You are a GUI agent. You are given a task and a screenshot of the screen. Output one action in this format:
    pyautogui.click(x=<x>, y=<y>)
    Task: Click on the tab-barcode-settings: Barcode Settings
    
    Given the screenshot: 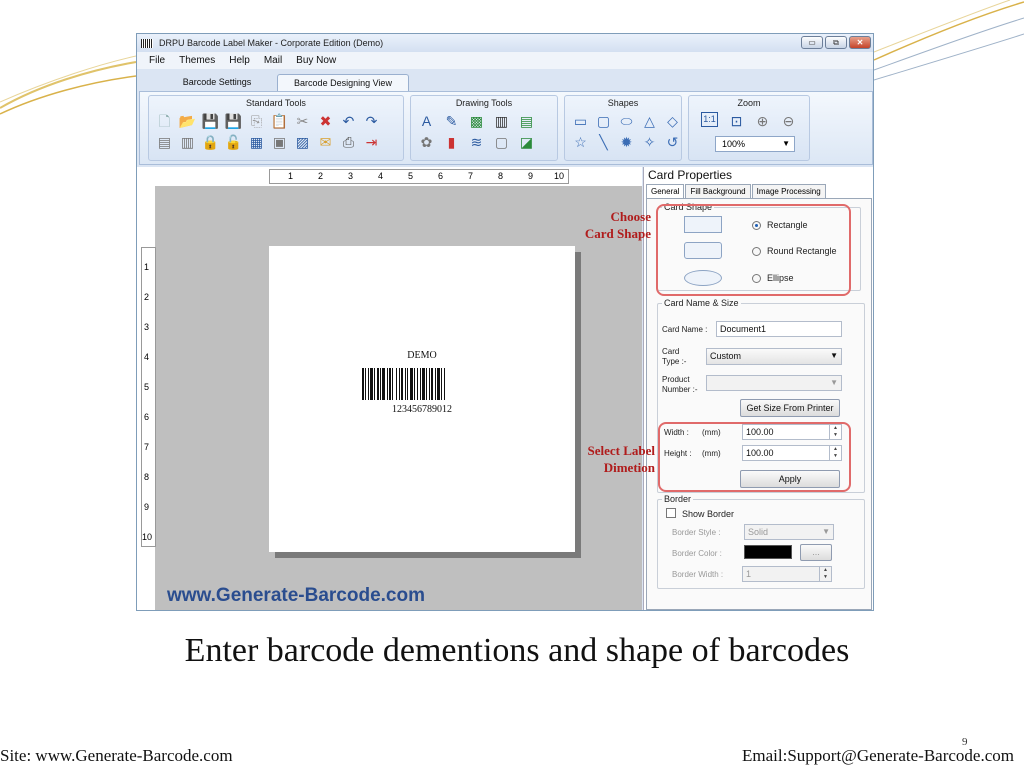 What is the action you would take?
    pyautogui.click(x=217, y=82)
    